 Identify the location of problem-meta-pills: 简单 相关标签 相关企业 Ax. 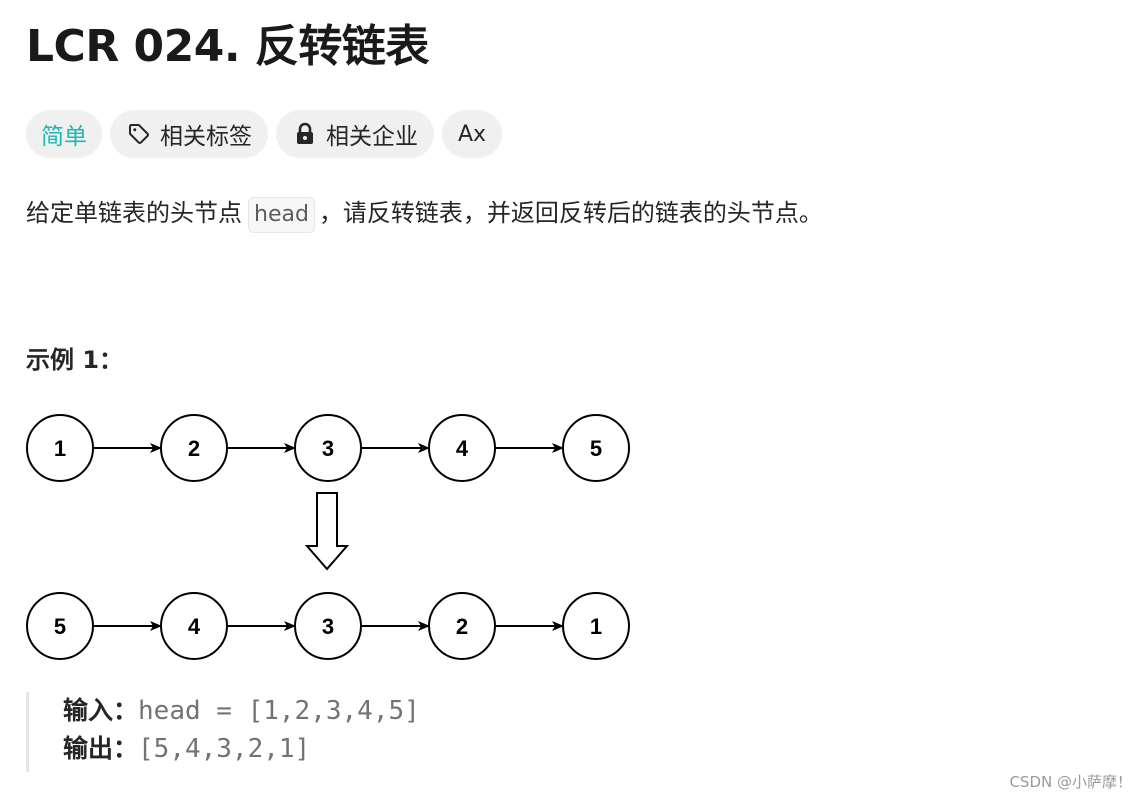
(264, 134).